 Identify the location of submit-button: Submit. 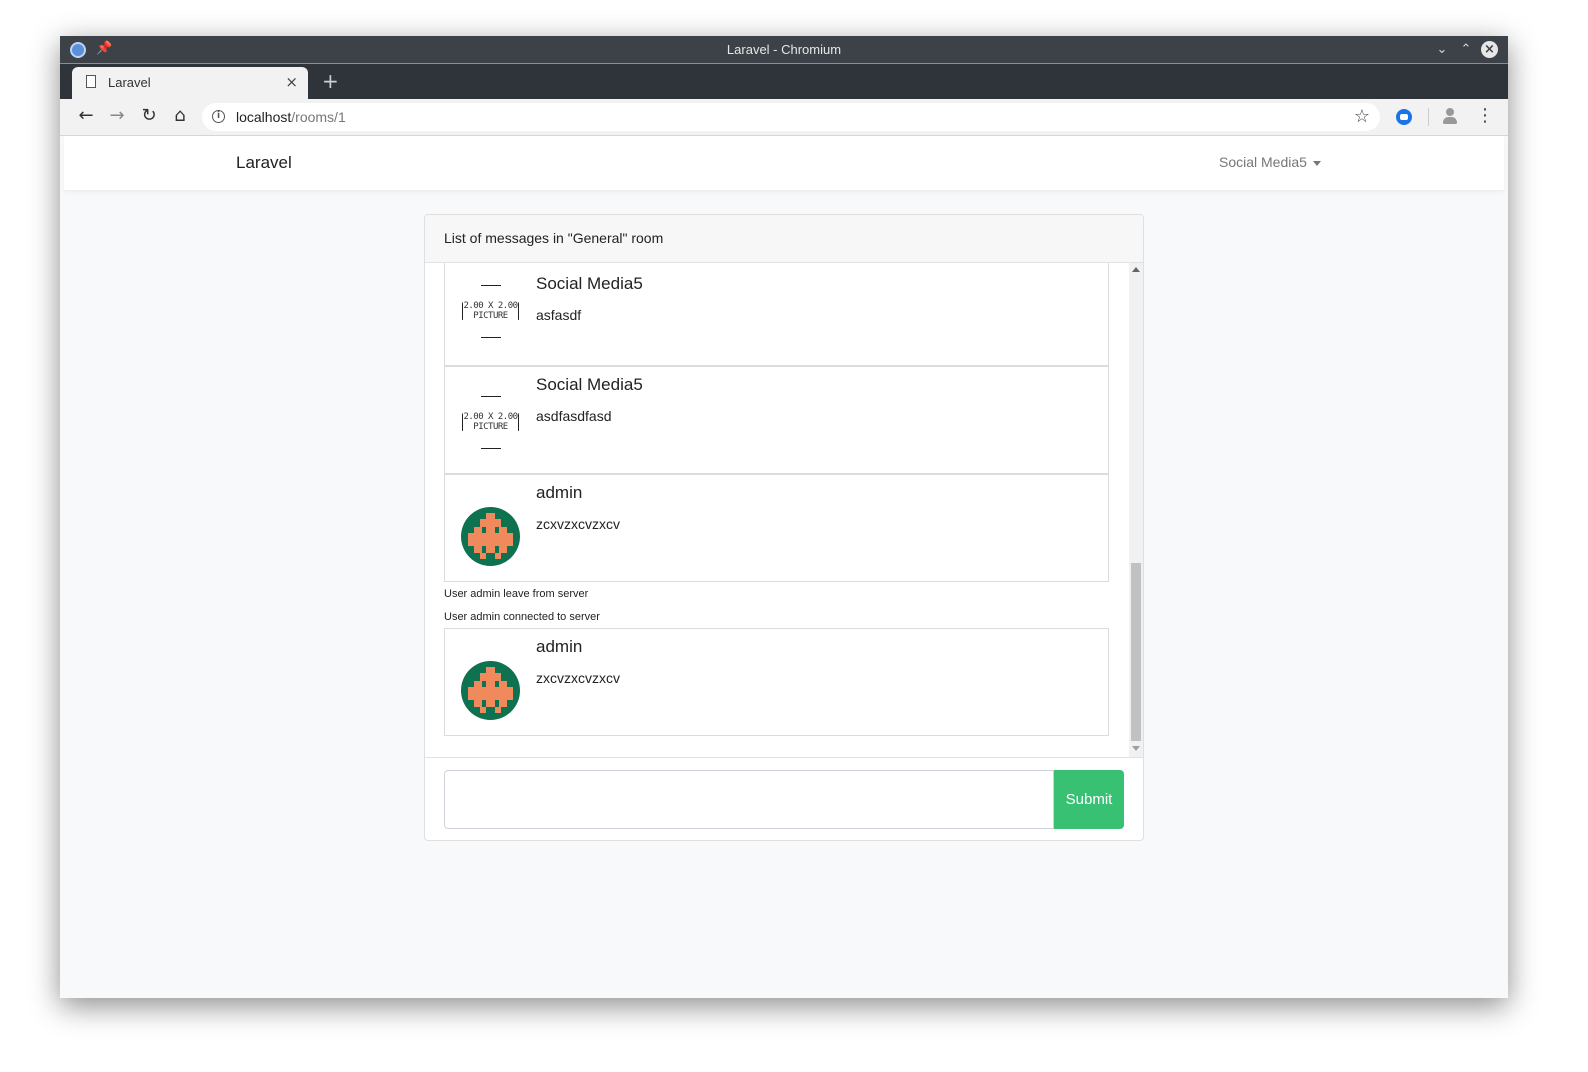
(1089, 799).